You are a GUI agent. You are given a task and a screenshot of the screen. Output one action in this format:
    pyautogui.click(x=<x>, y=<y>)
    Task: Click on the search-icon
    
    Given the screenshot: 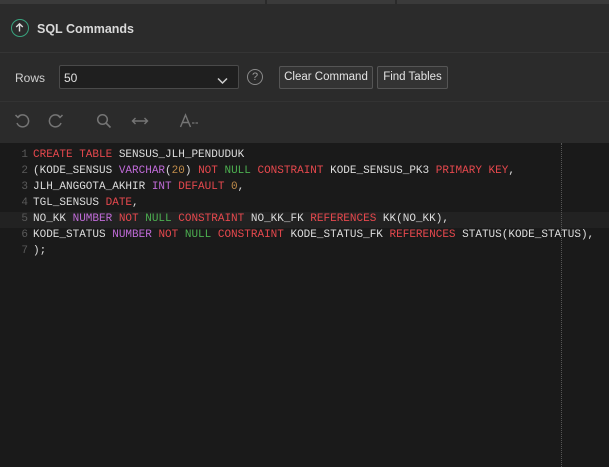 What is the action you would take?
    pyautogui.click(x=104, y=123)
    